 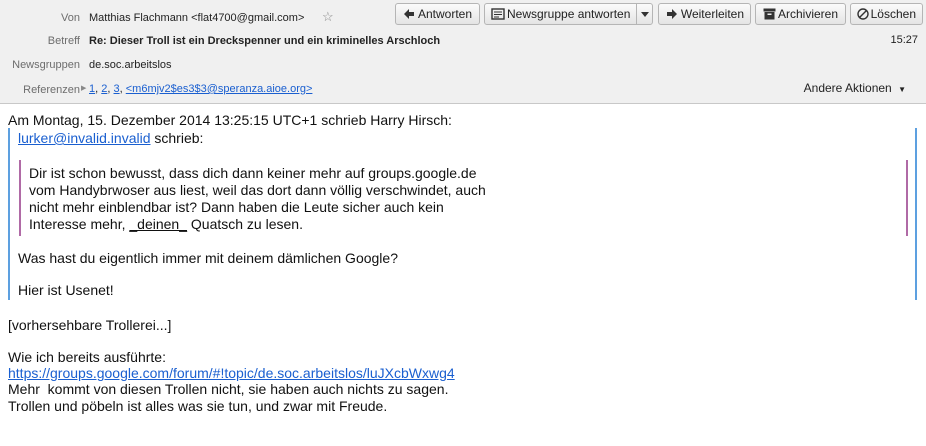 I want to click on archive-button: Archivieren, so click(x=800, y=14).